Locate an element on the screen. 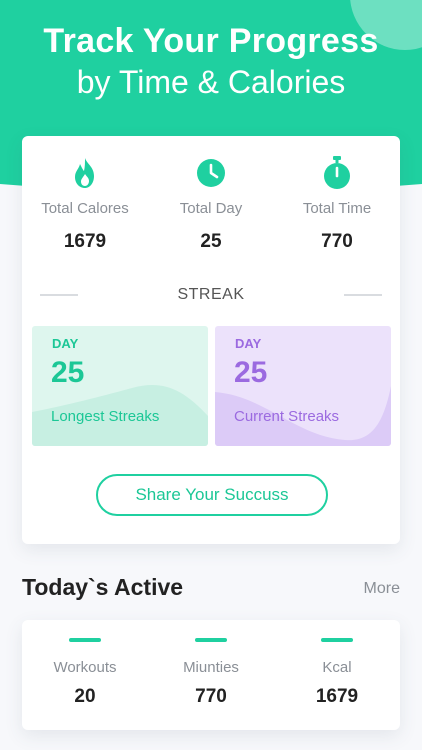 The width and height of the screenshot is (422, 750). activity-workouts: Workouts 20 is located at coordinates (85, 675).